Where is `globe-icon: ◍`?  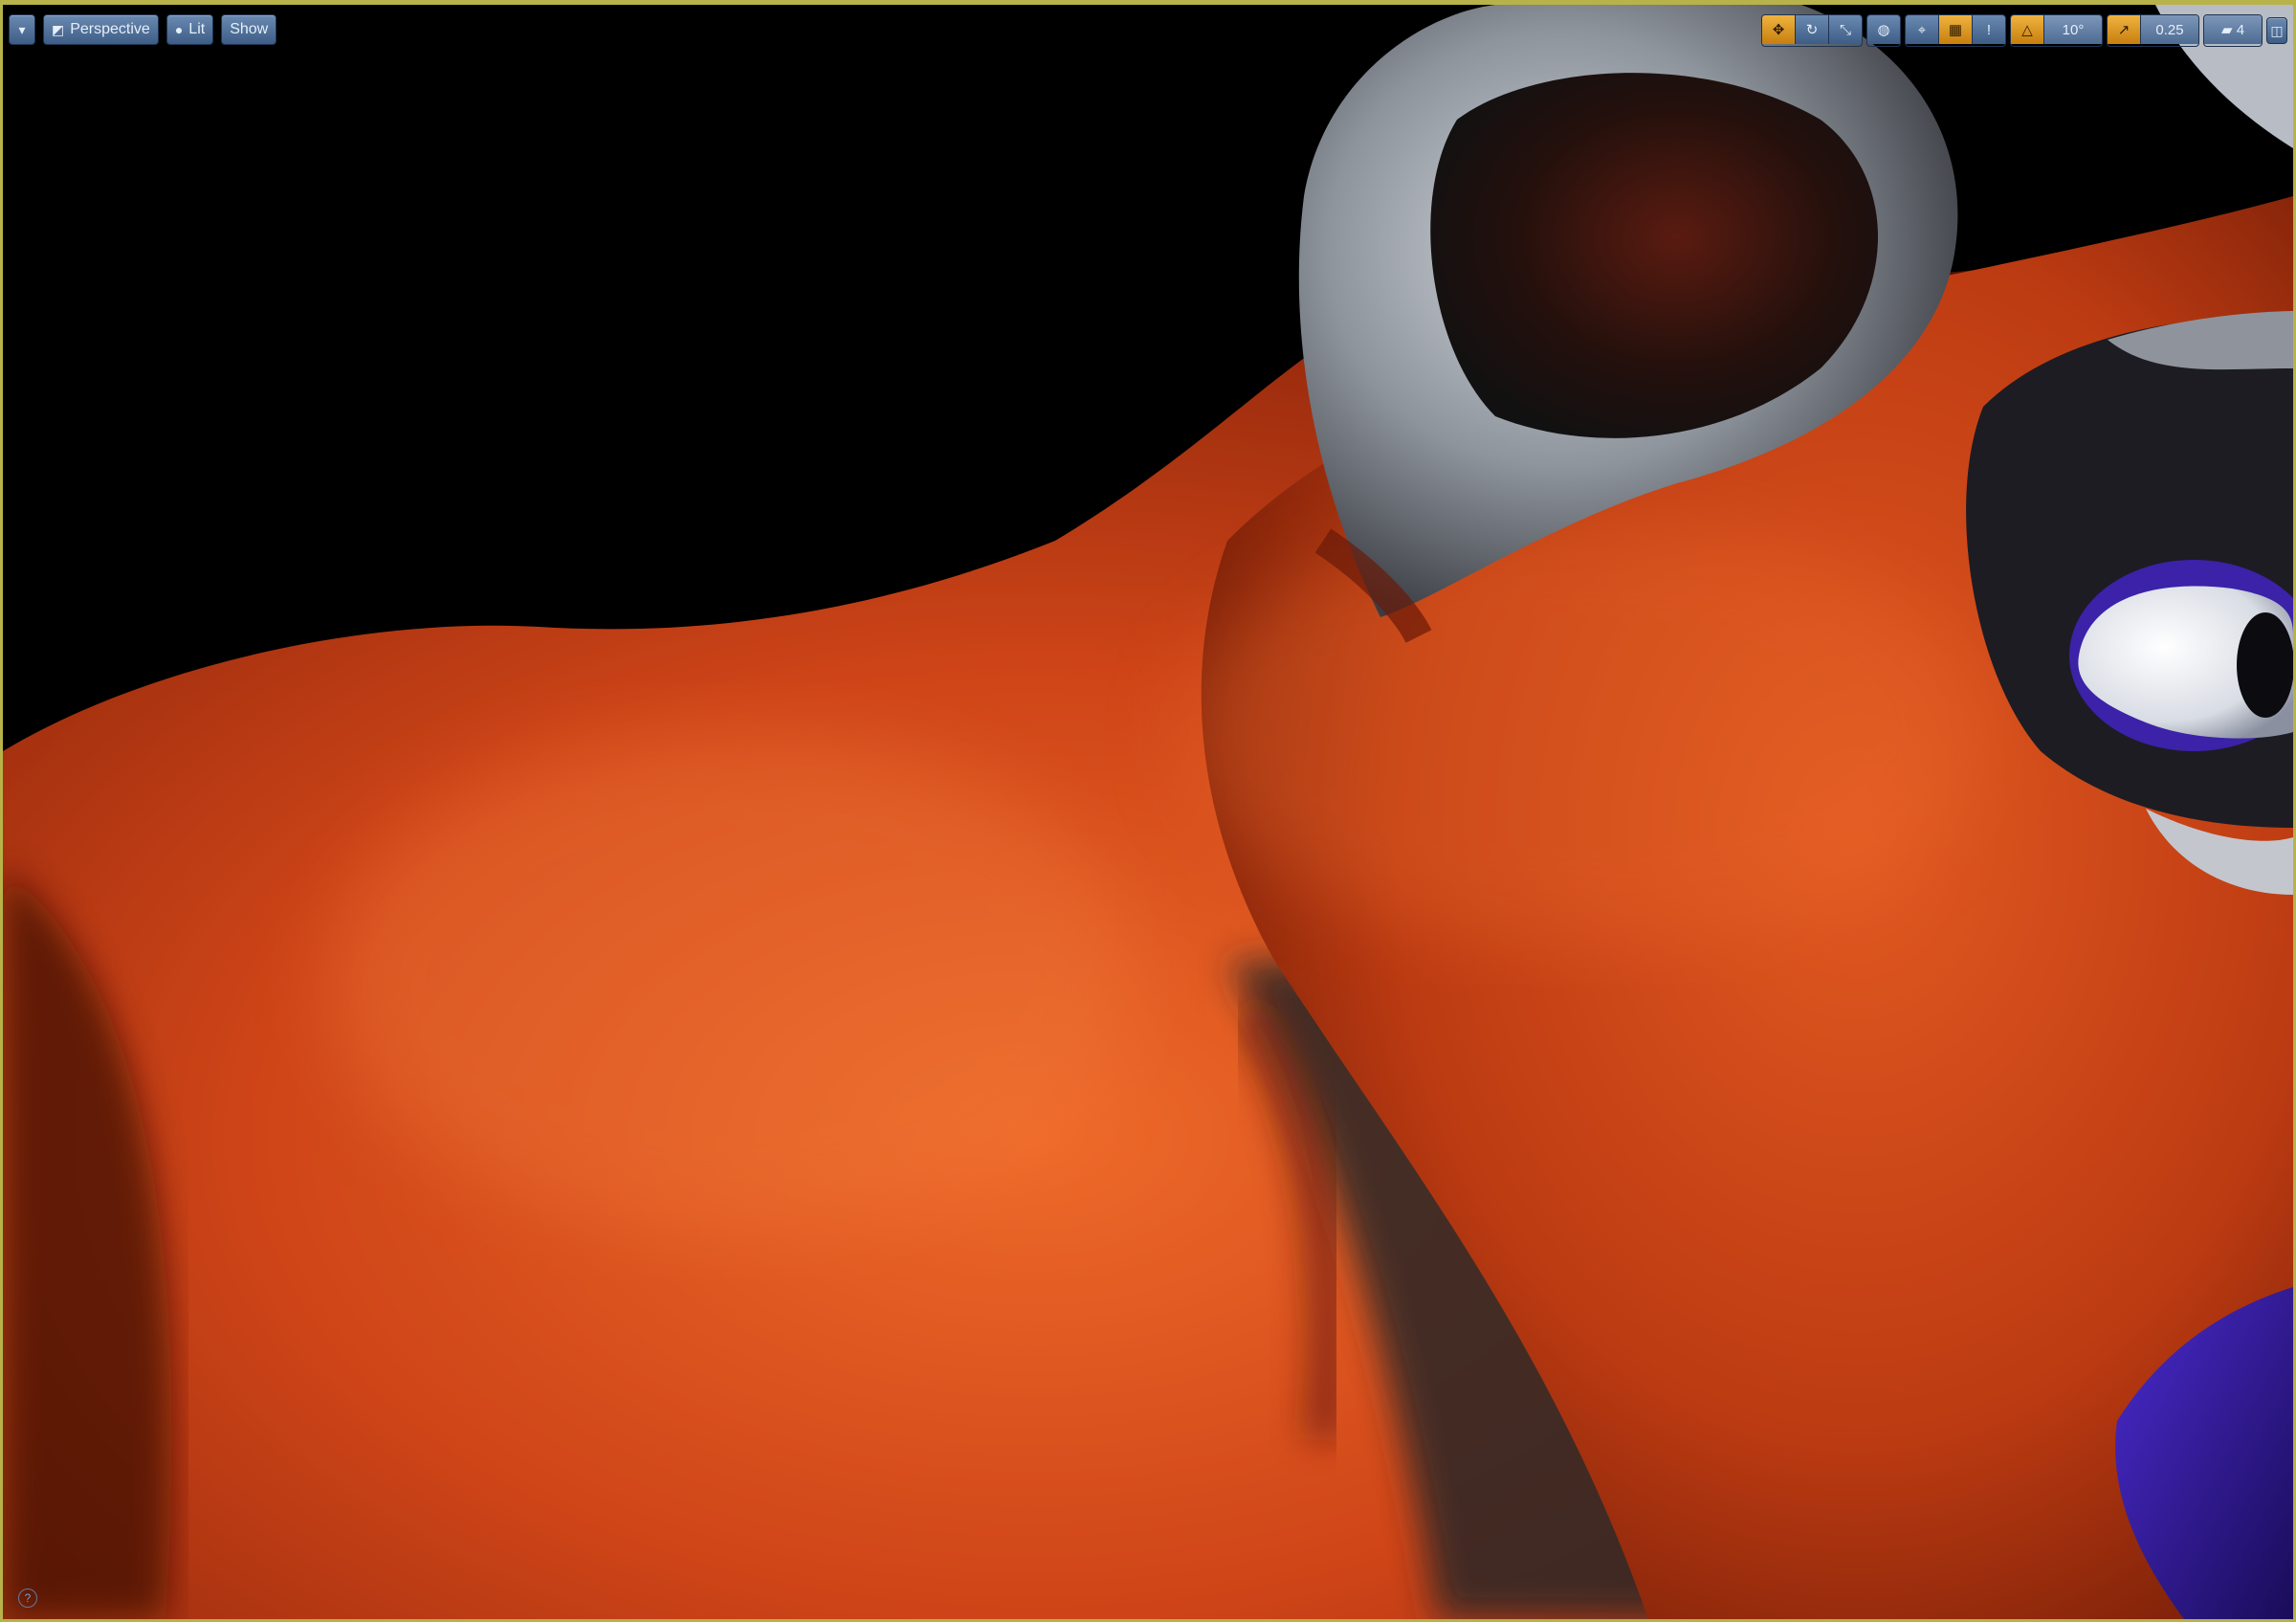
globe-icon: ◍ is located at coordinates (1883, 30).